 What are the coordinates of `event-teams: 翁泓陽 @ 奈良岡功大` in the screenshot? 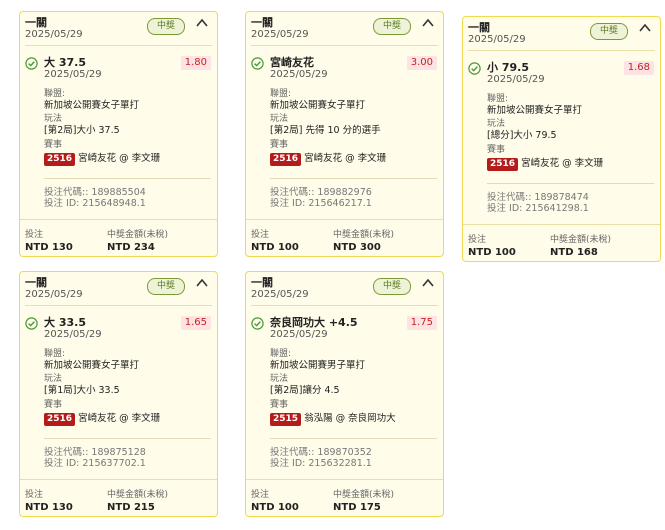 It's located at (350, 418).